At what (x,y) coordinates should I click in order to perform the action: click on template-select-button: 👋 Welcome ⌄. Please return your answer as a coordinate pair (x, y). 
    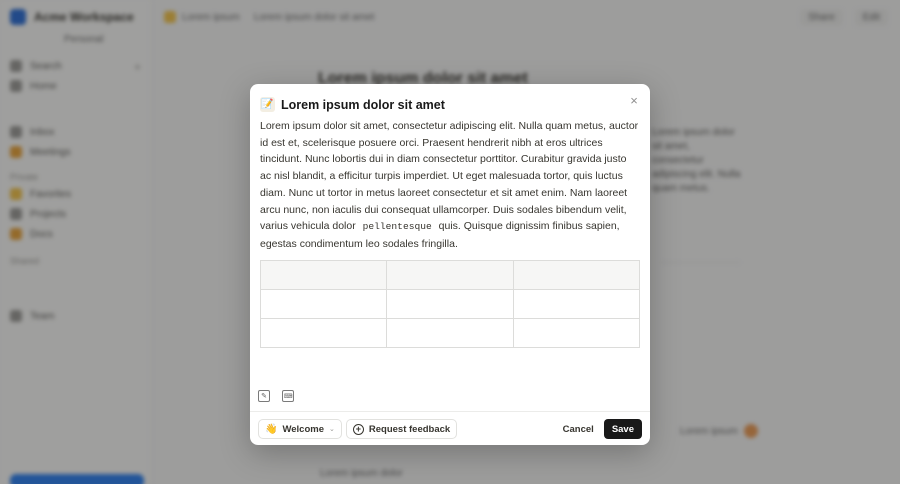
    Looking at the image, I should click on (300, 429).